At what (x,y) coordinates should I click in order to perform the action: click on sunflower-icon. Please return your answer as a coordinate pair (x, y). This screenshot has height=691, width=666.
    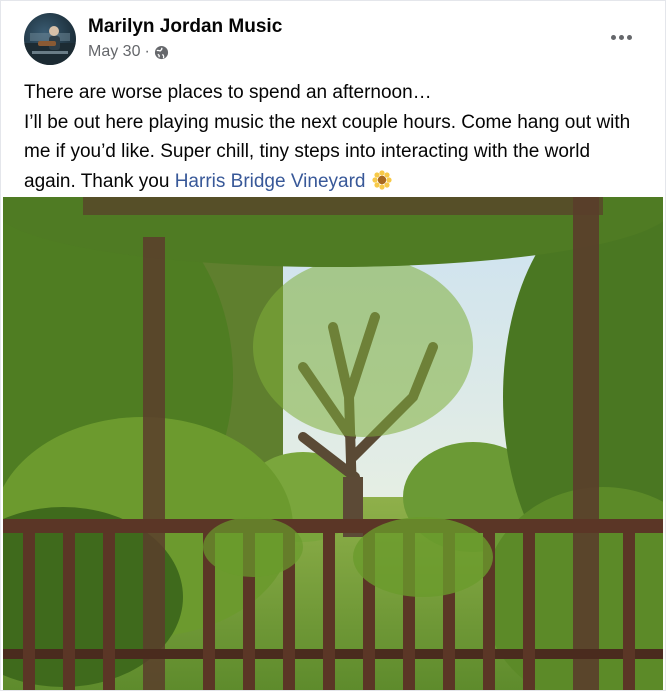
    Looking at the image, I should click on (381, 179).